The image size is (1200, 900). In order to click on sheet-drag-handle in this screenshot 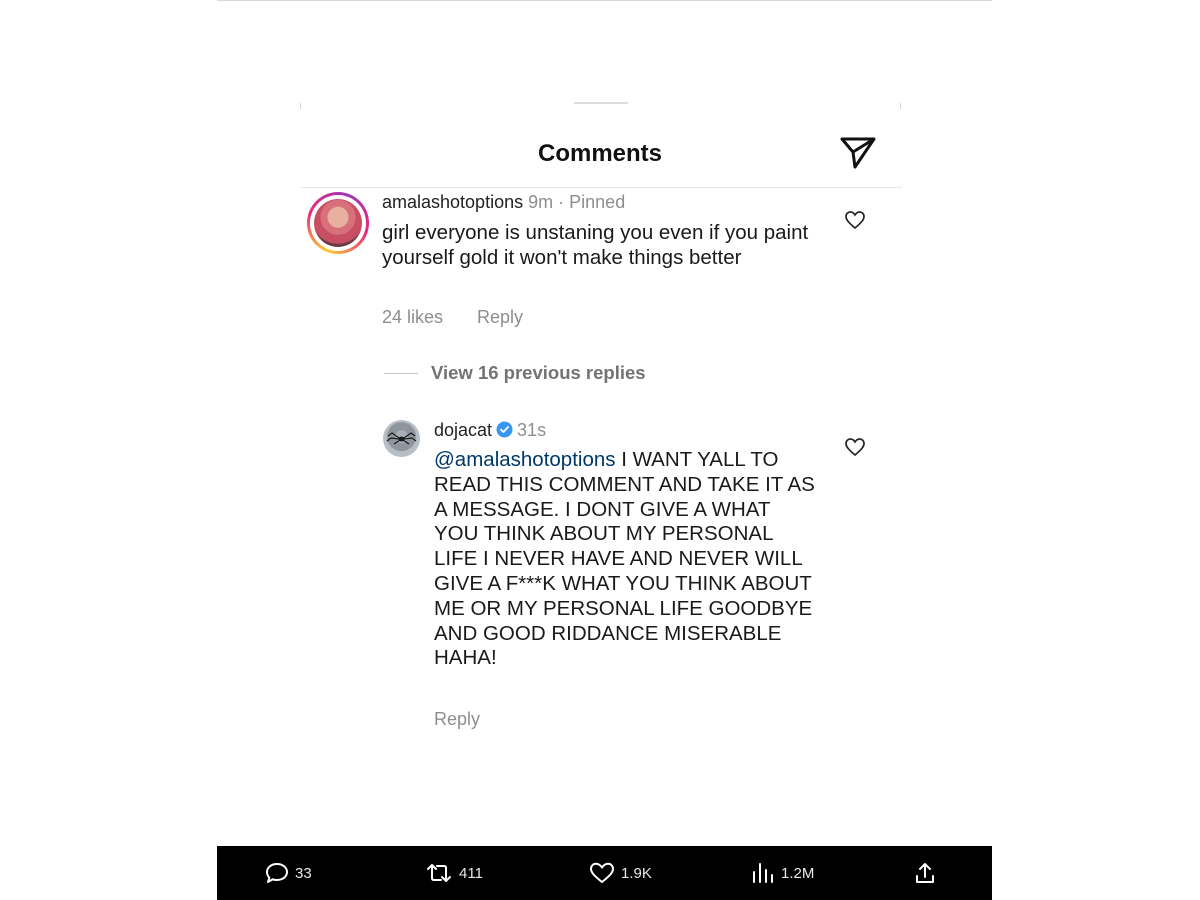, I will do `click(601, 103)`.